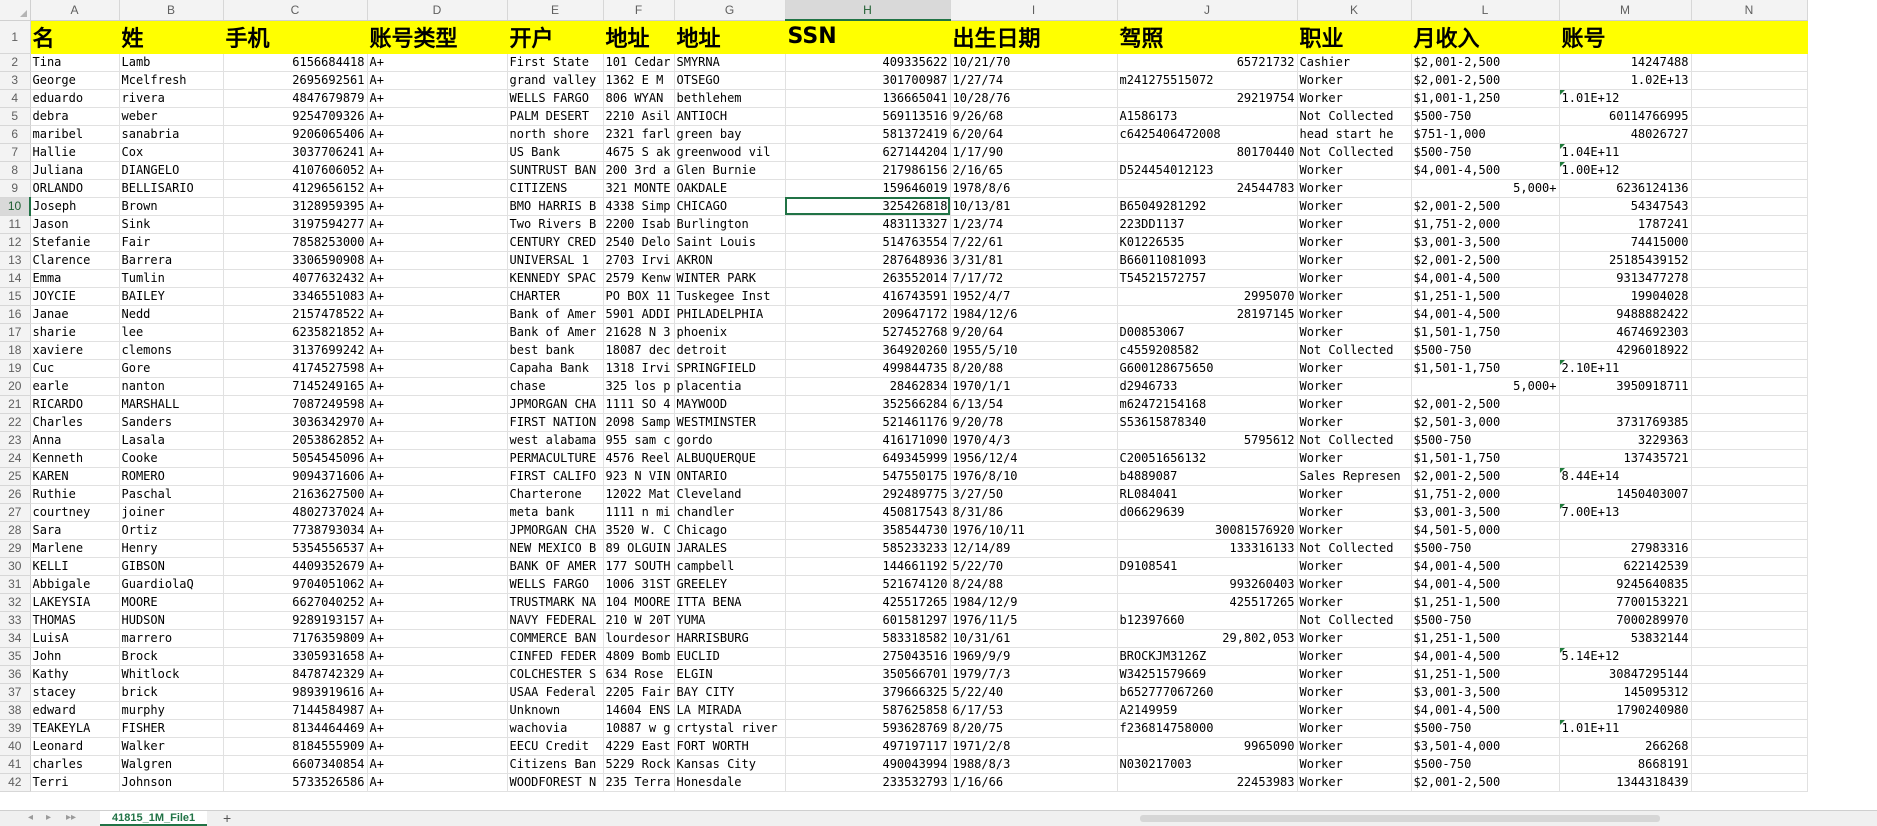 This screenshot has height=826, width=1877. Describe the element at coordinates (154, 818) in the screenshot. I see `sheet-tab-active: 41815_1M_File1` at that location.